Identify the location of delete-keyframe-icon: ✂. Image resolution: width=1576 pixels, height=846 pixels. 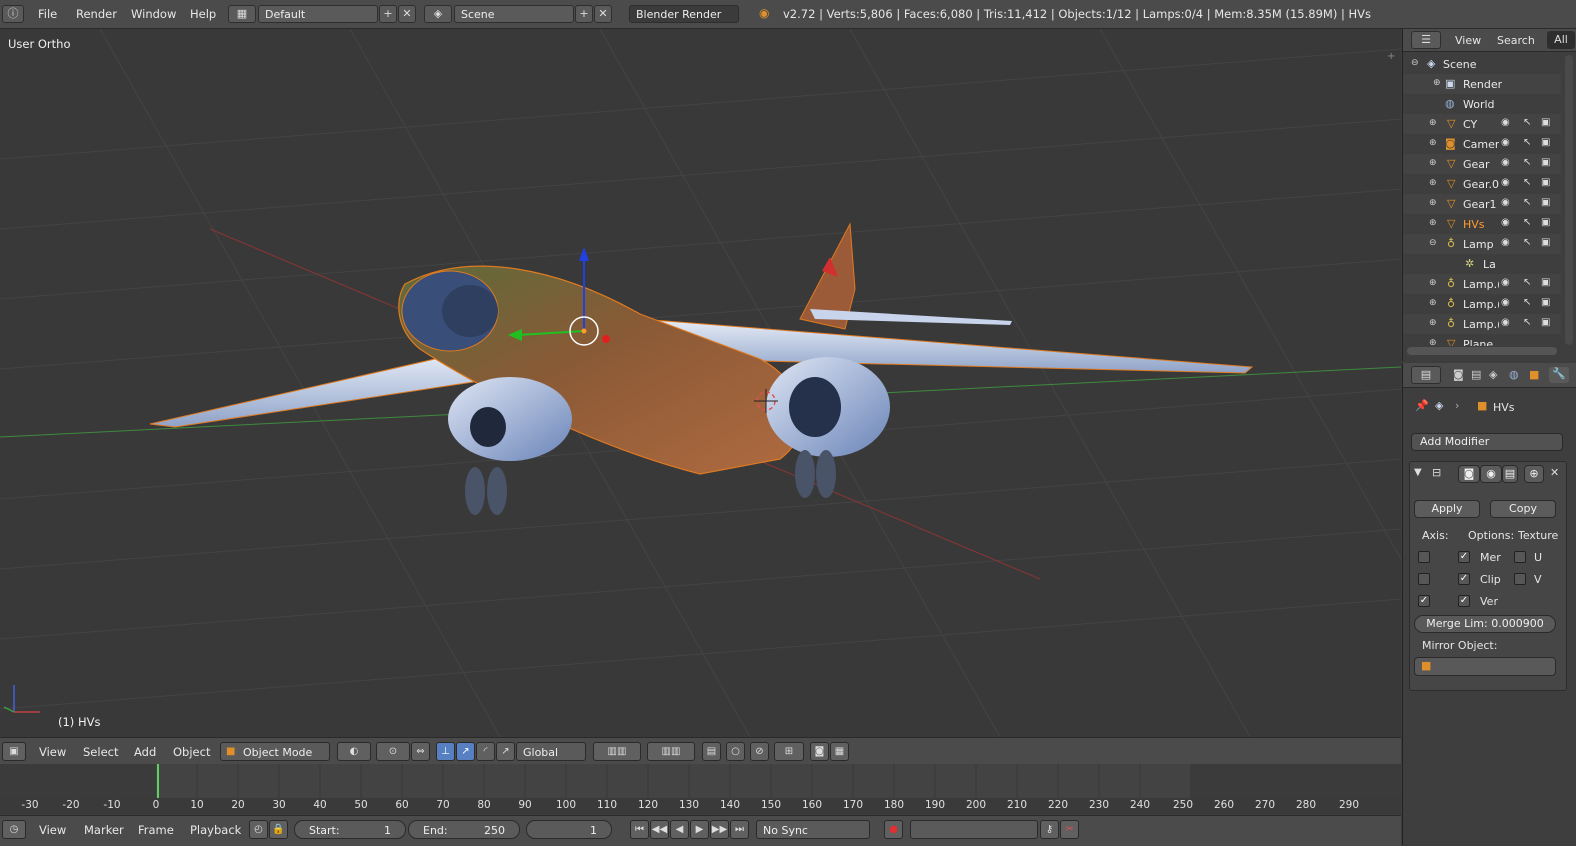
(1069, 829).